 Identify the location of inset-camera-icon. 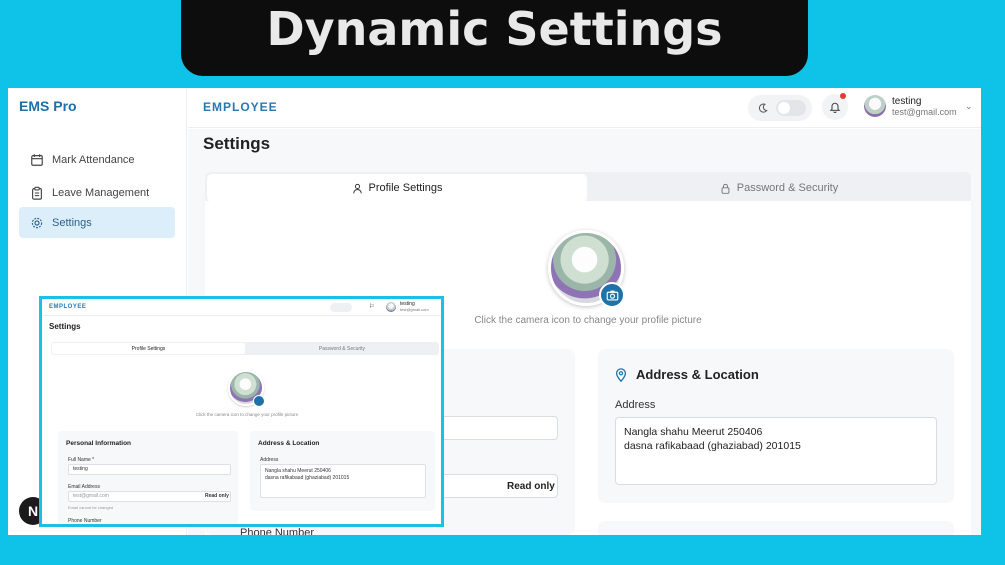
(259, 401).